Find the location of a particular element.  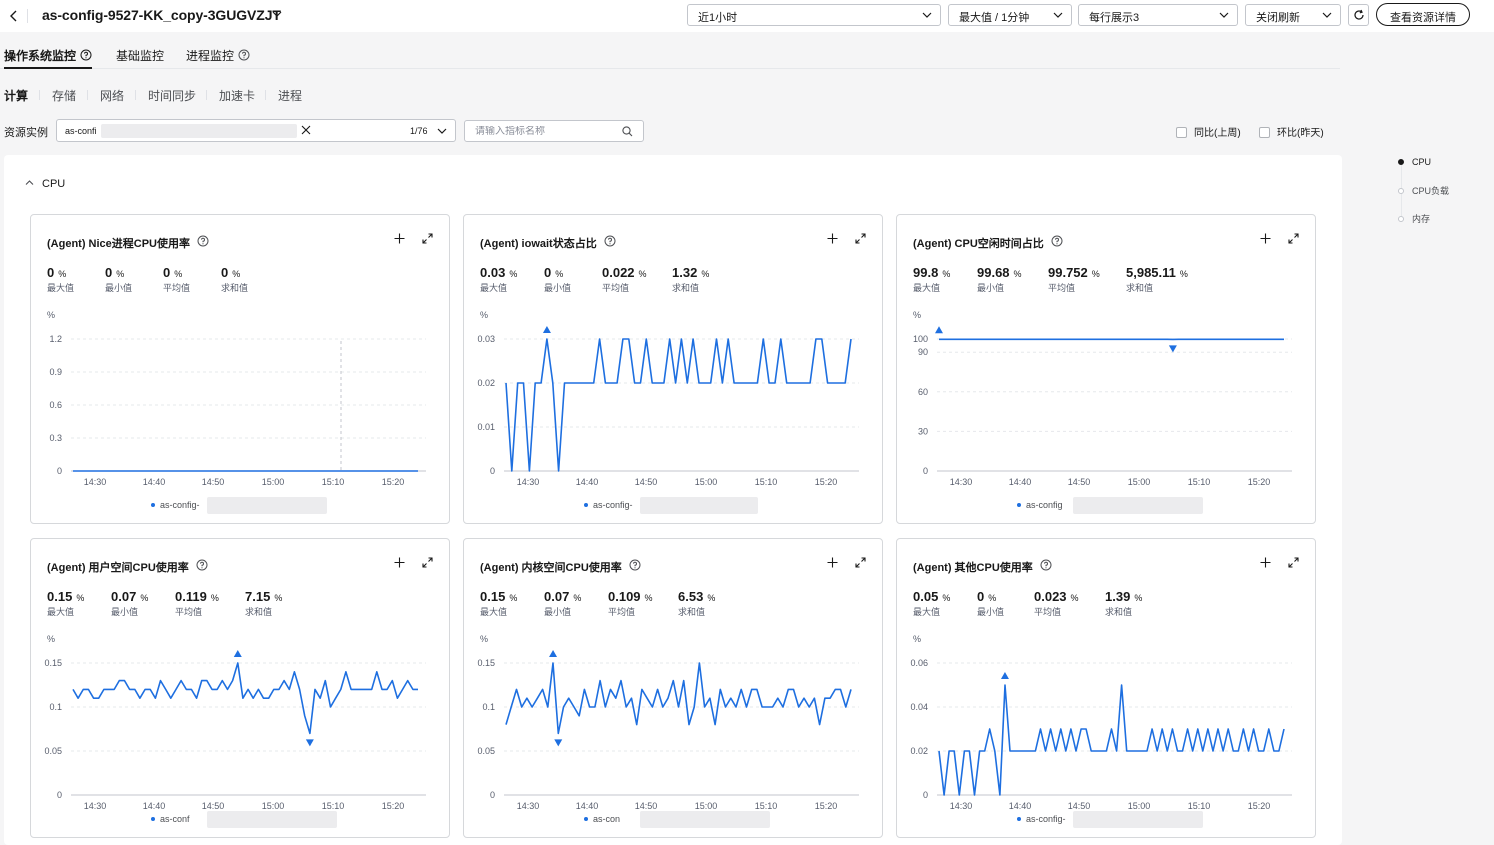

search-icon is located at coordinates (627, 131).